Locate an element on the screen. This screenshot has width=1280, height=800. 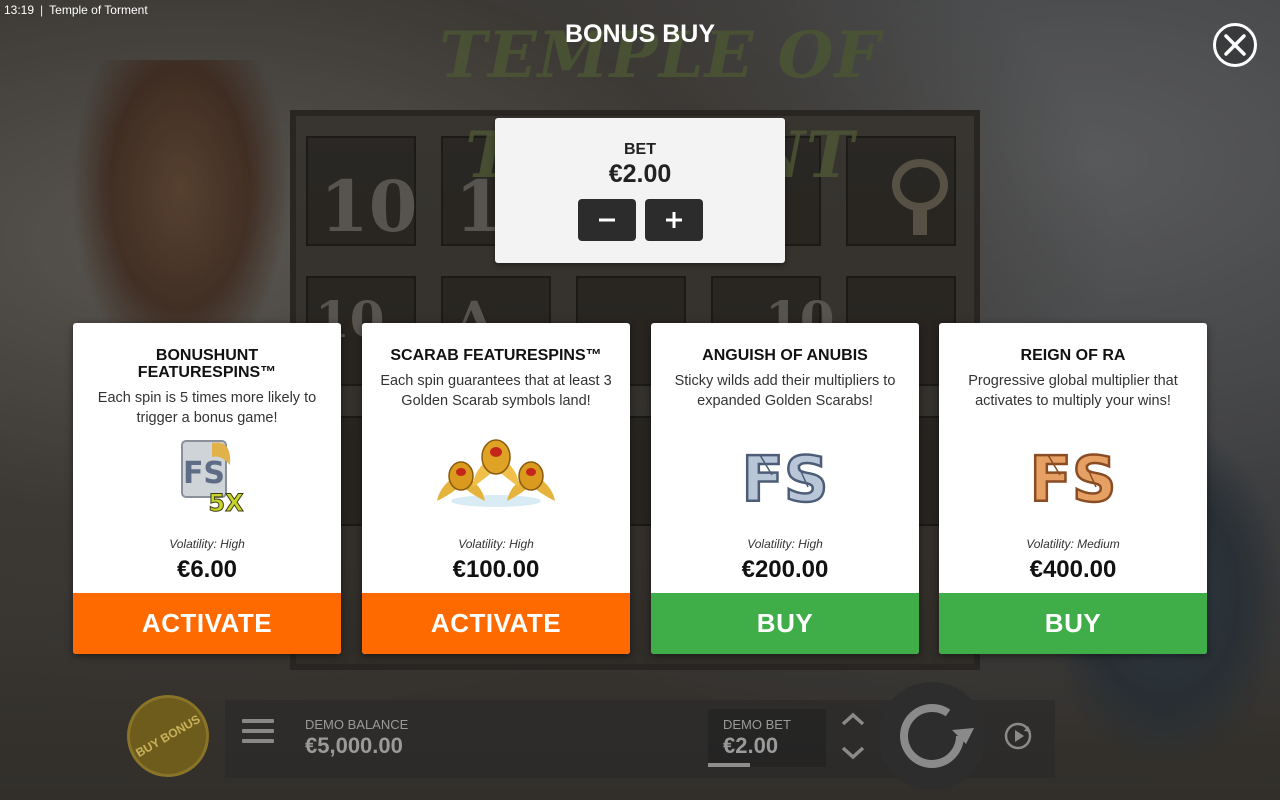
offer-title: ANGUISH OF ANUBIS is located at coordinates (785, 355).